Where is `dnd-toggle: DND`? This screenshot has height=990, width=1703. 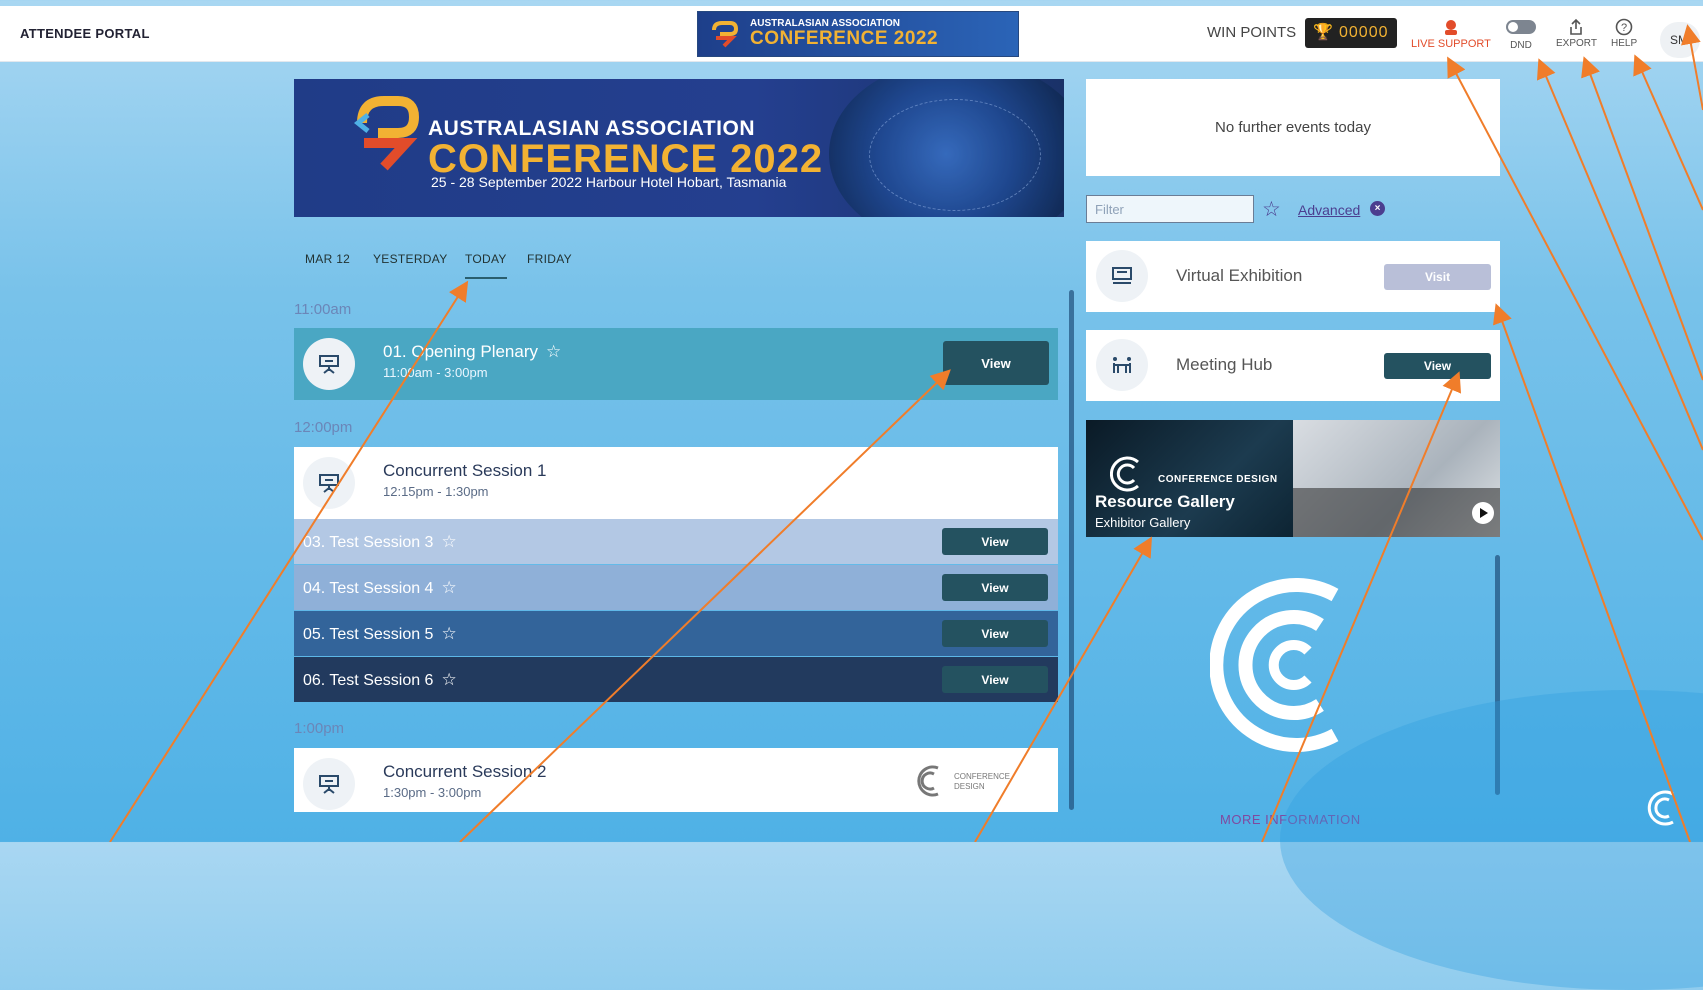 dnd-toggle: DND is located at coordinates (1521, 34).